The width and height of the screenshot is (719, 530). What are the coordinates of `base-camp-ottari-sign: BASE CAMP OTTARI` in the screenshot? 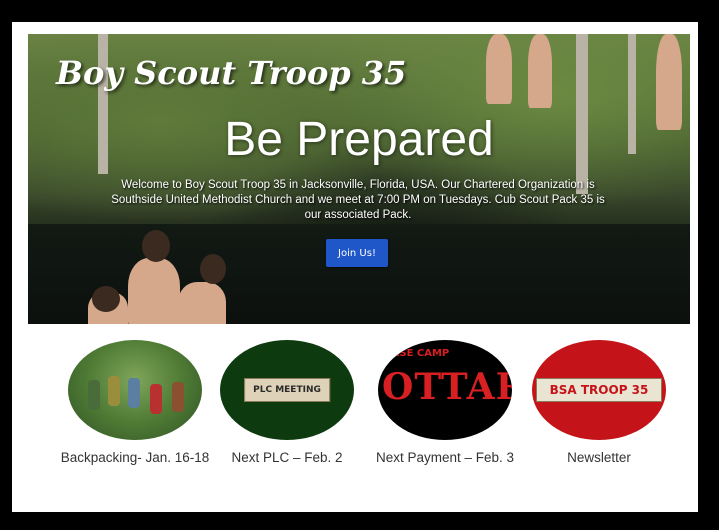 It's located at (445, 390).